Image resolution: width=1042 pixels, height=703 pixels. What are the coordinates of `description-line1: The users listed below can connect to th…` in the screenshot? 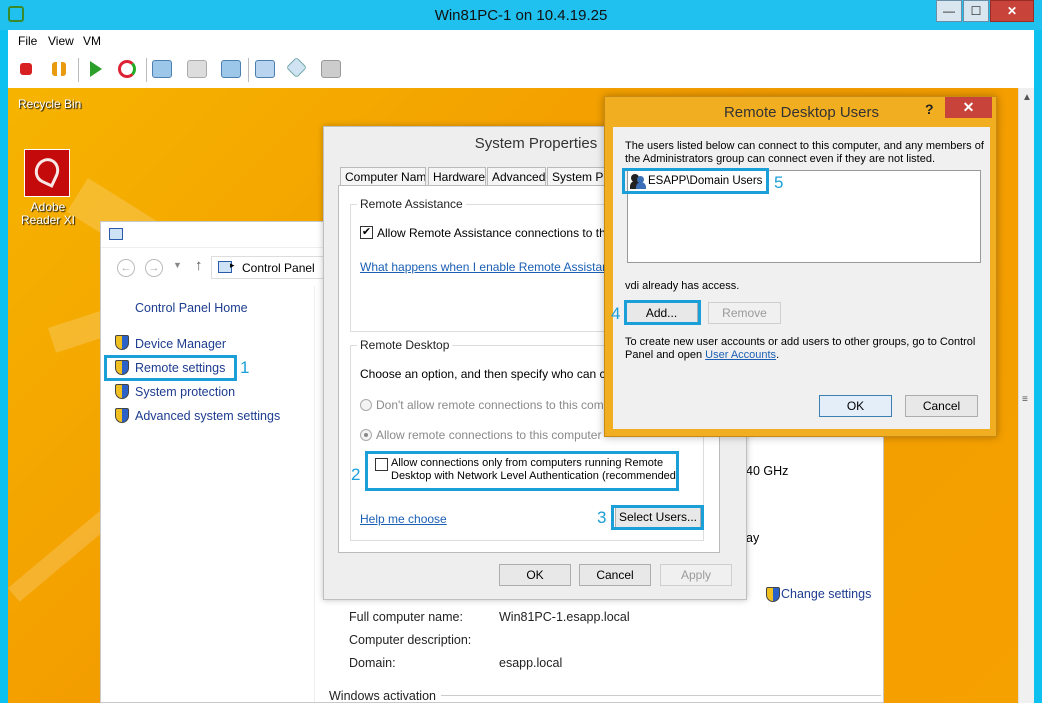 It's located at (804, 146).